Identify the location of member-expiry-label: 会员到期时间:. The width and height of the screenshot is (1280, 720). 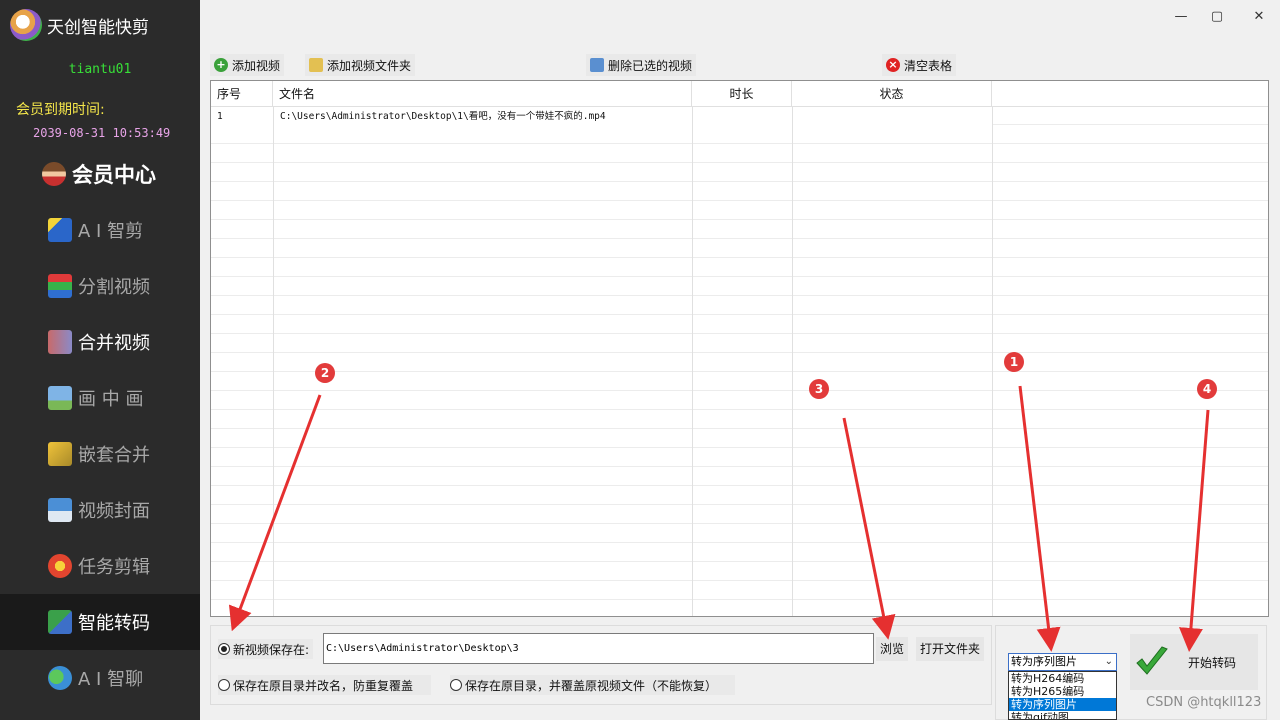
(60, 110).